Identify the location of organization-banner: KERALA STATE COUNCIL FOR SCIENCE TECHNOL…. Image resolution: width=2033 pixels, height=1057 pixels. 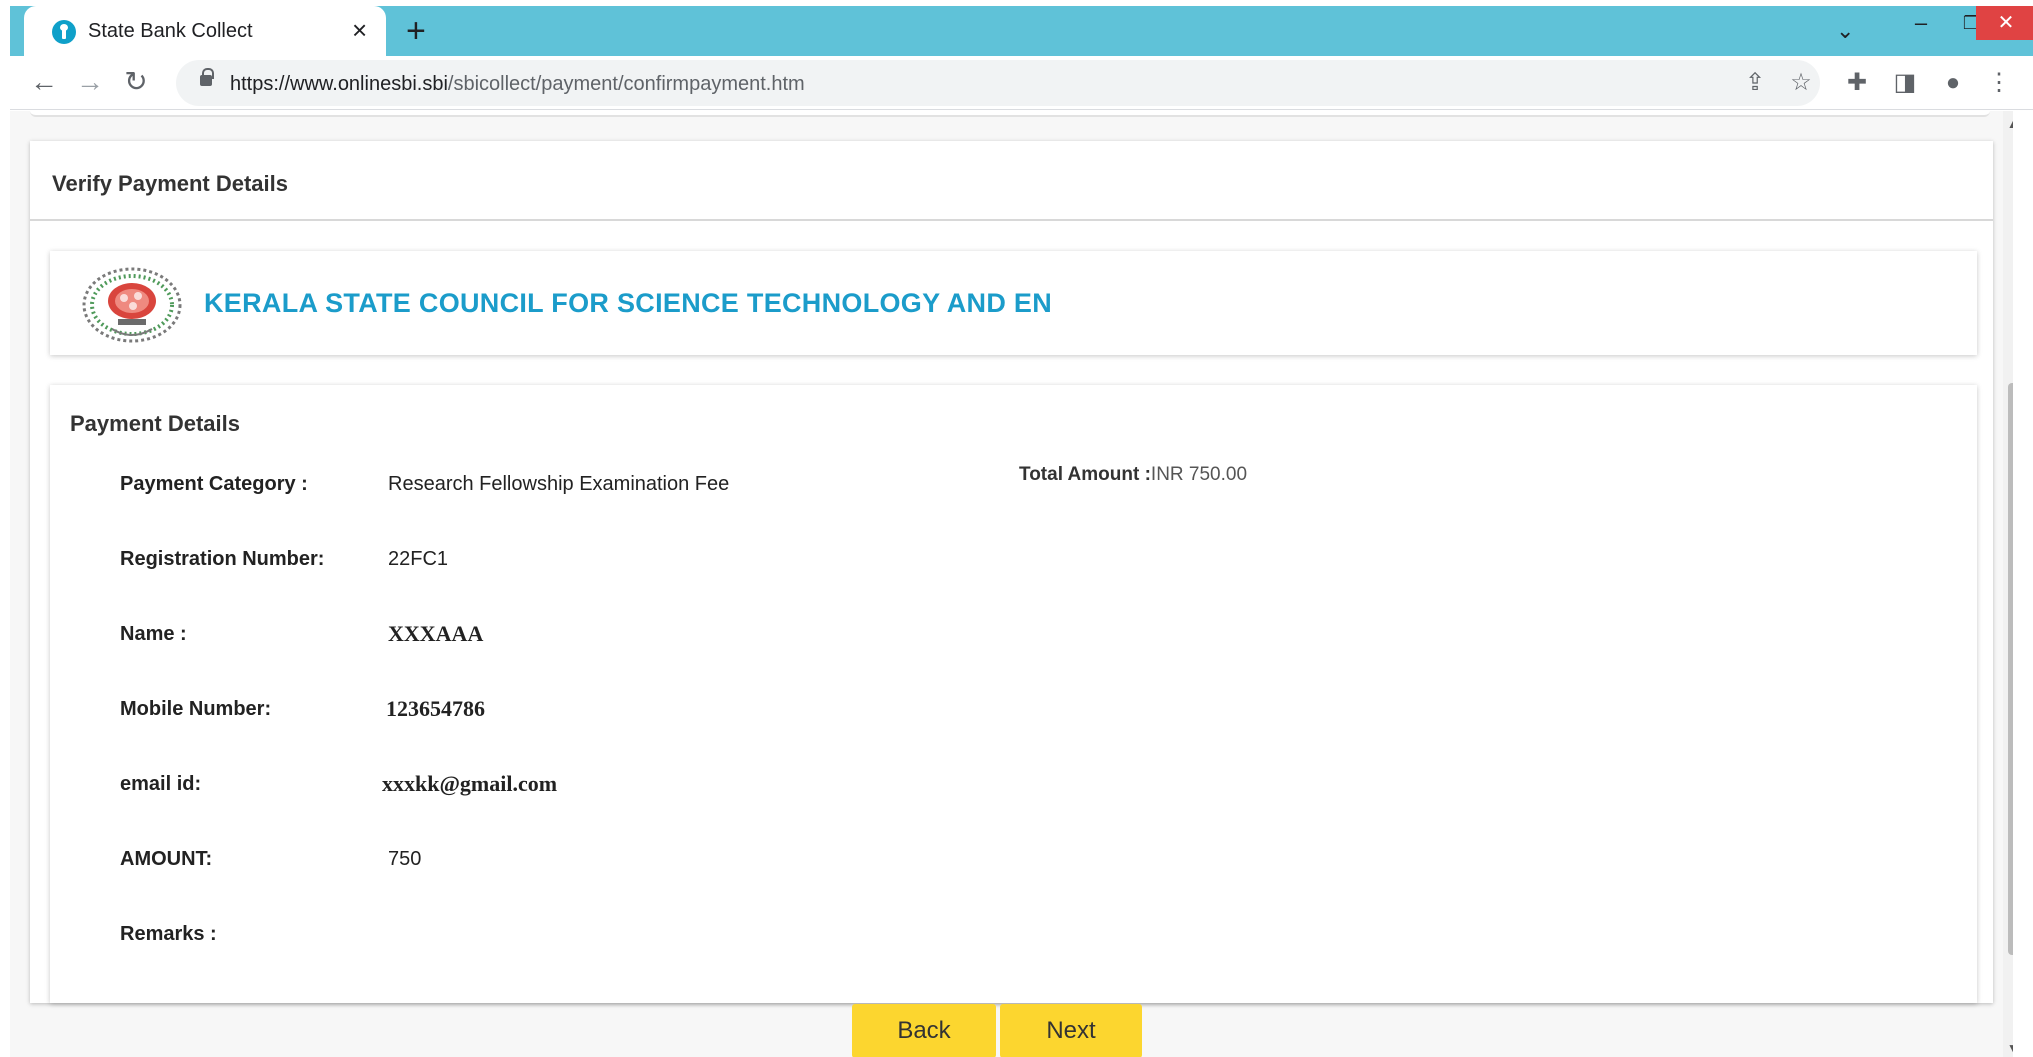
(1013, 303).